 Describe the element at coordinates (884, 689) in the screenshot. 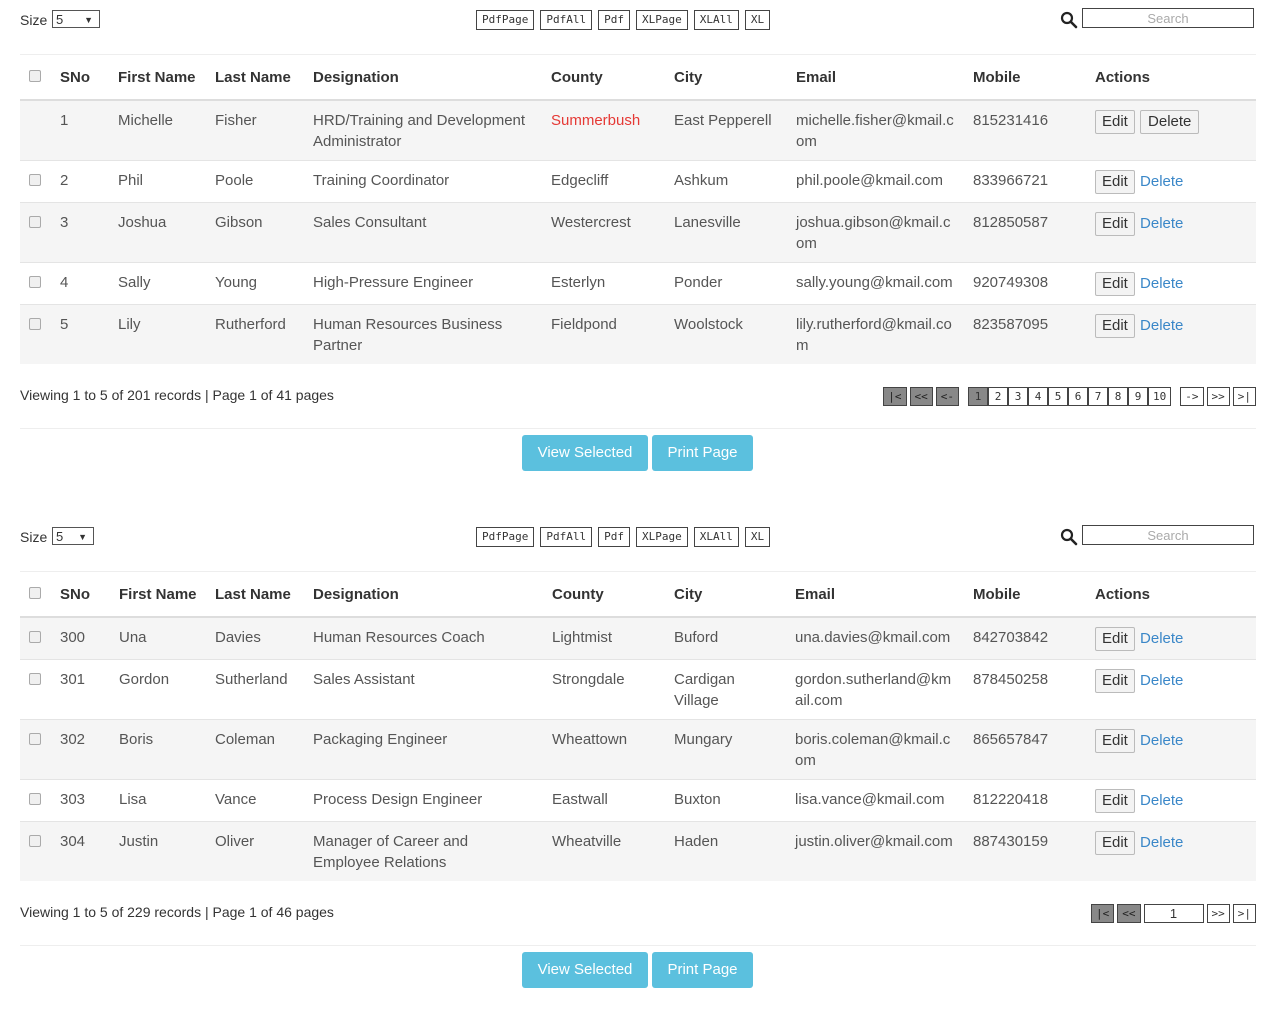

I see `cell-email: gordon.sutherland@kmail.com` at that location.